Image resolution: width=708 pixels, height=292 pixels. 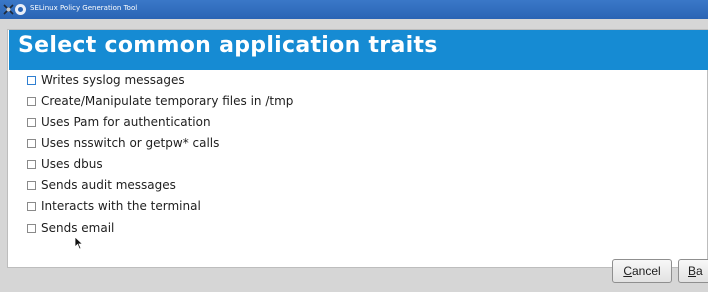 I want to click on trait-writes-syslog: Writes syslog messages, so click(x=106, y=80).